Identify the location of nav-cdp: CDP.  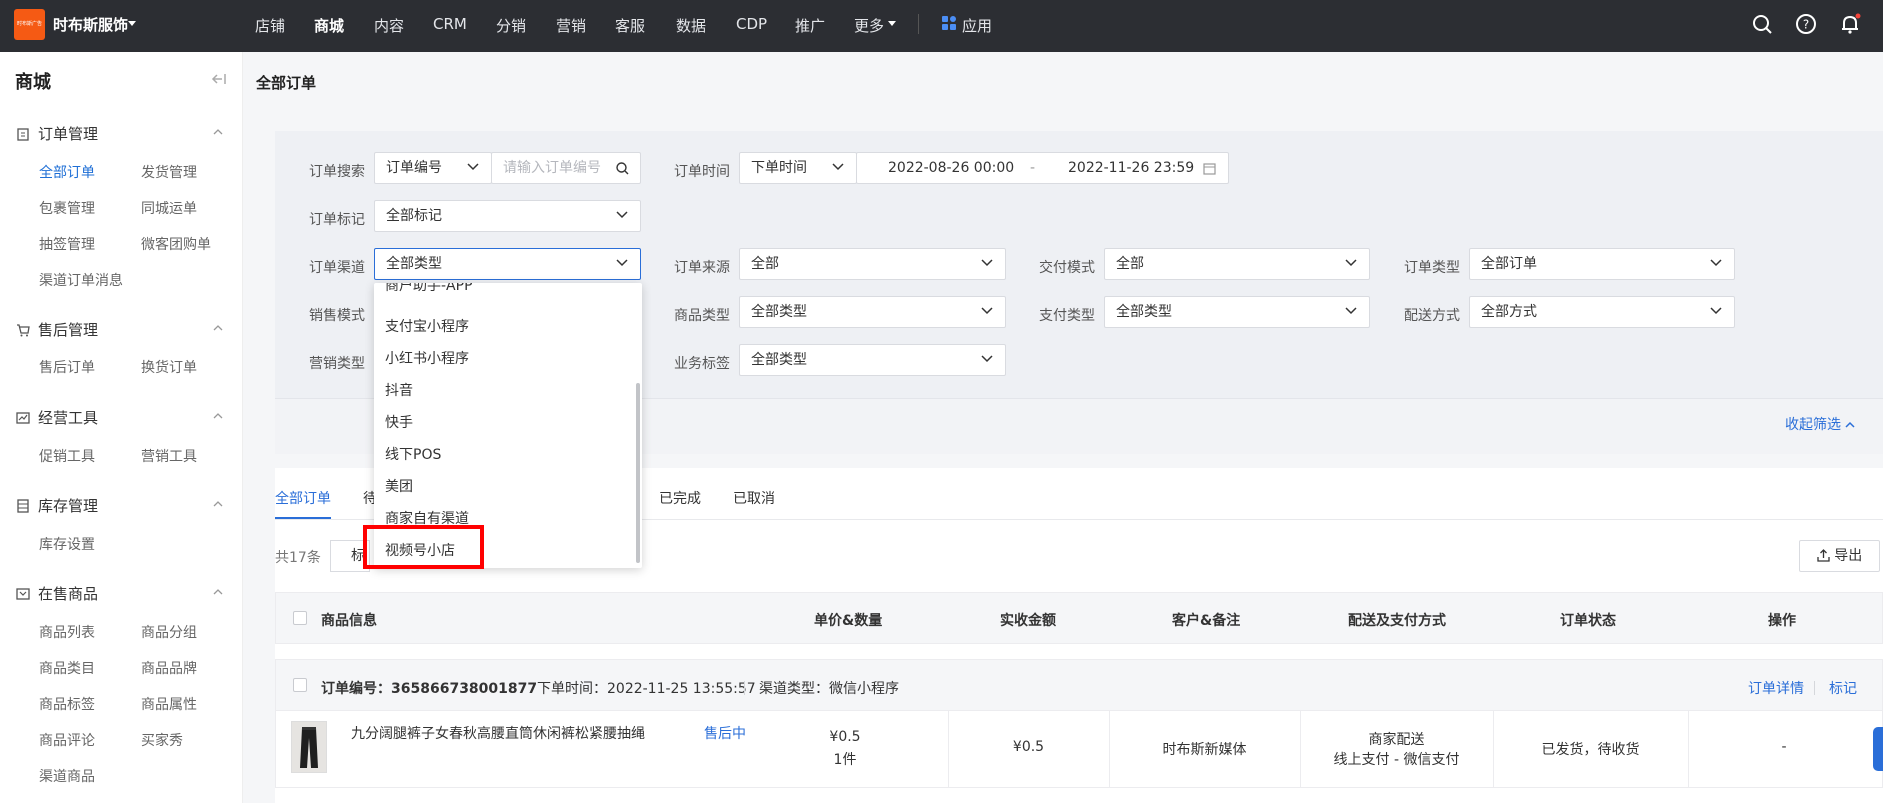
(751, 24).